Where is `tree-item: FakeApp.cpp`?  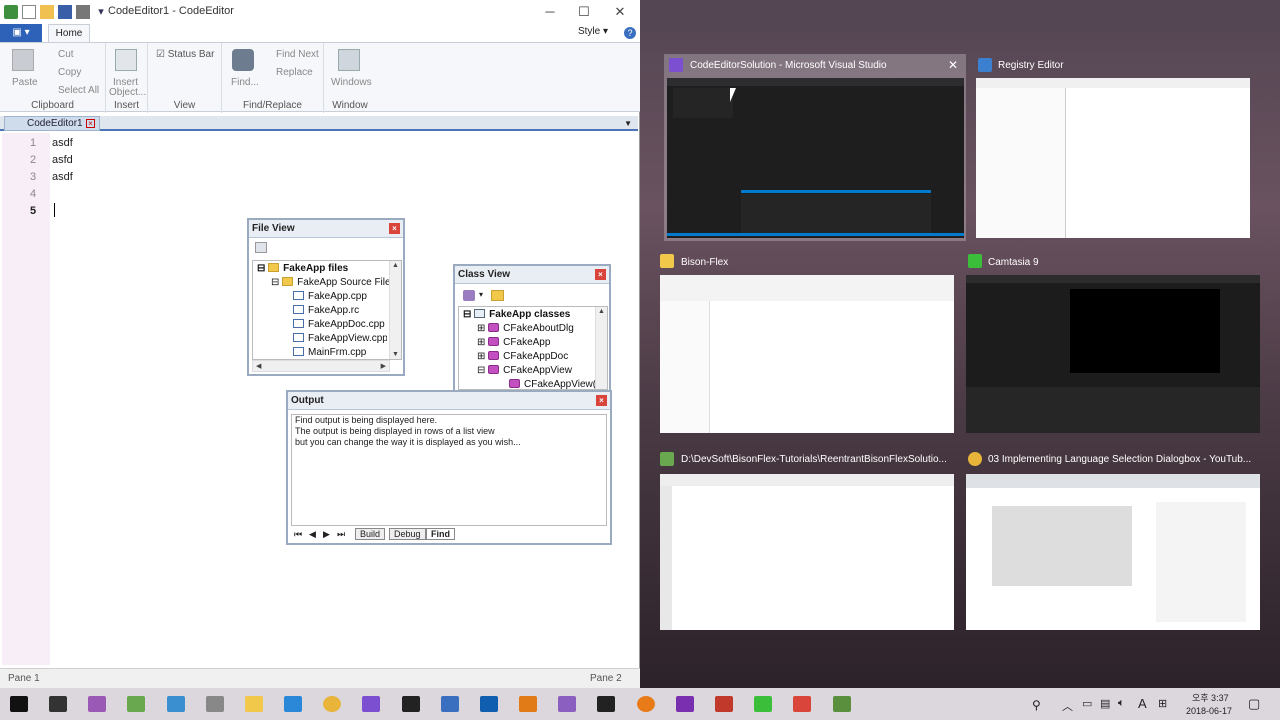 tree-item: FakeApp.cpp is located at coordinates (330, 296).